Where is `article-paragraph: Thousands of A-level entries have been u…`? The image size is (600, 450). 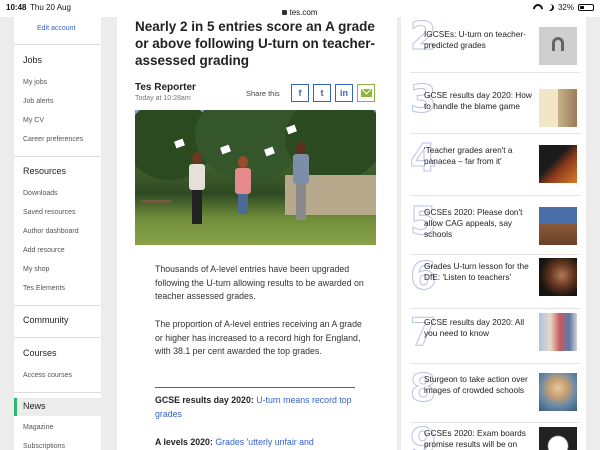
article-paragraph: Thousands of A-level entries have been u… is located at coordinates (259, 282).